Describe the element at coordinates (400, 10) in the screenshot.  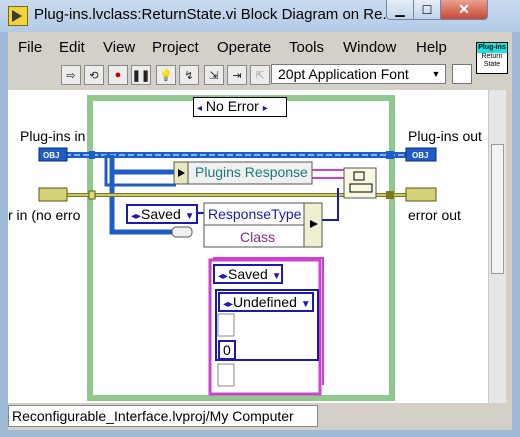
I see `minimize-button: ▁` at that location.